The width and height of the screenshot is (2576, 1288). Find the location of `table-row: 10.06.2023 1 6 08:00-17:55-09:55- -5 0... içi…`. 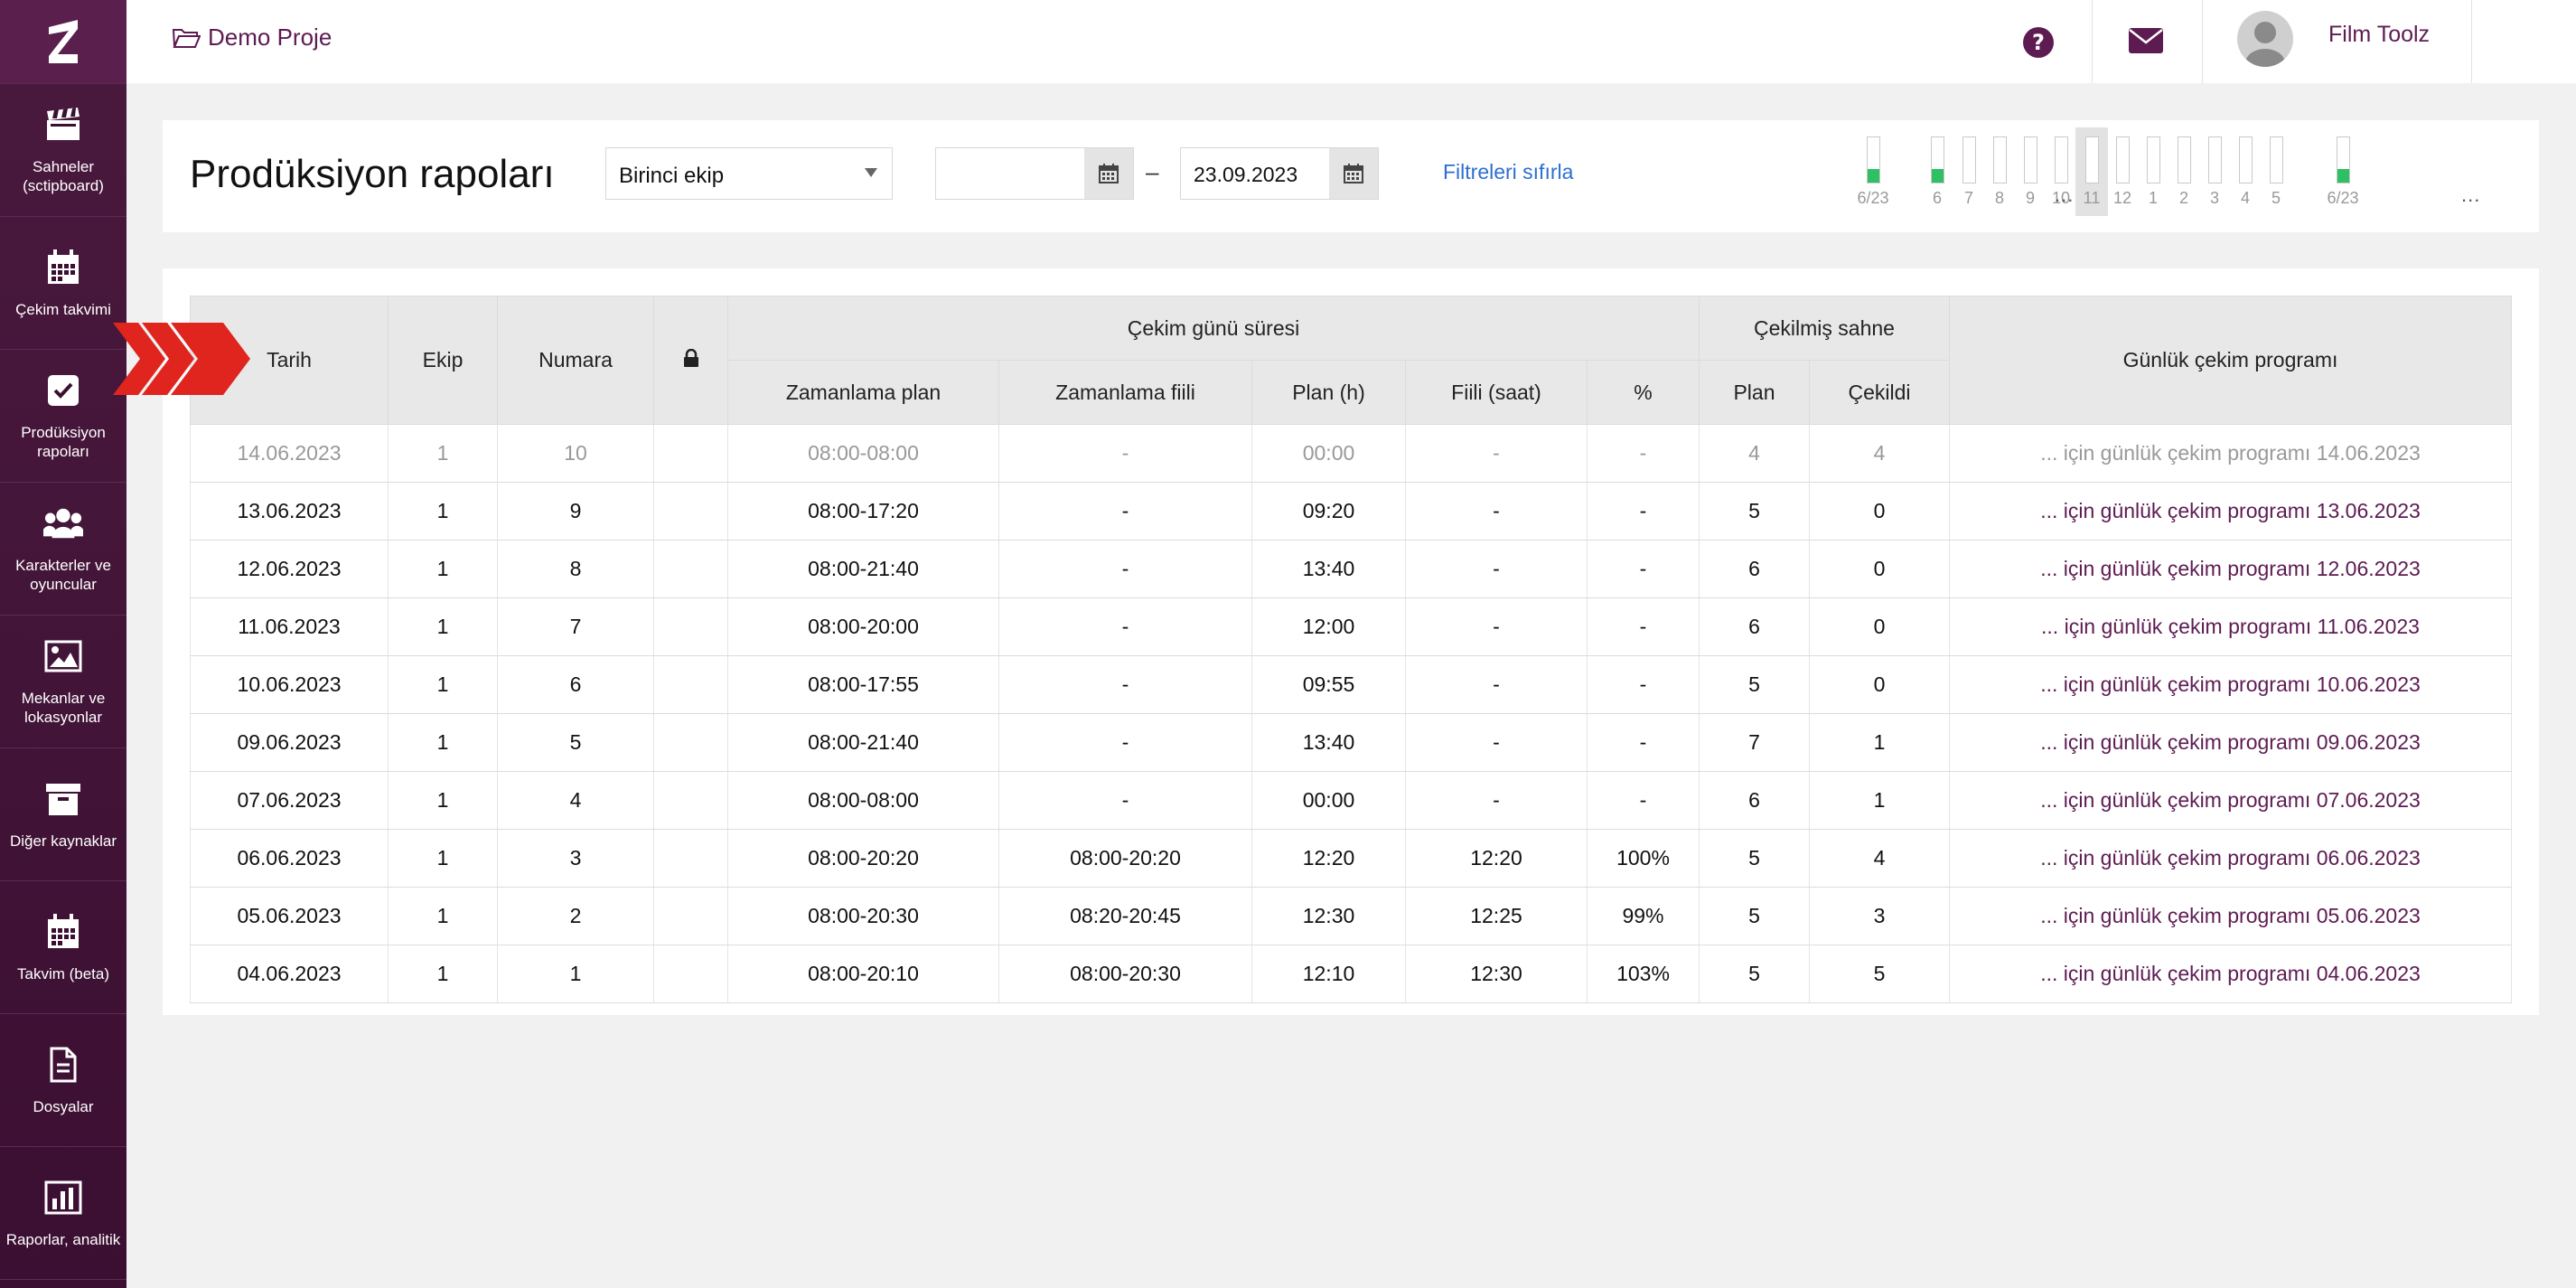

table-row: 10.06.2023 1 6 08:00-17:55-09:55- -5 0... içi… is located at coordinates (1351, 685).